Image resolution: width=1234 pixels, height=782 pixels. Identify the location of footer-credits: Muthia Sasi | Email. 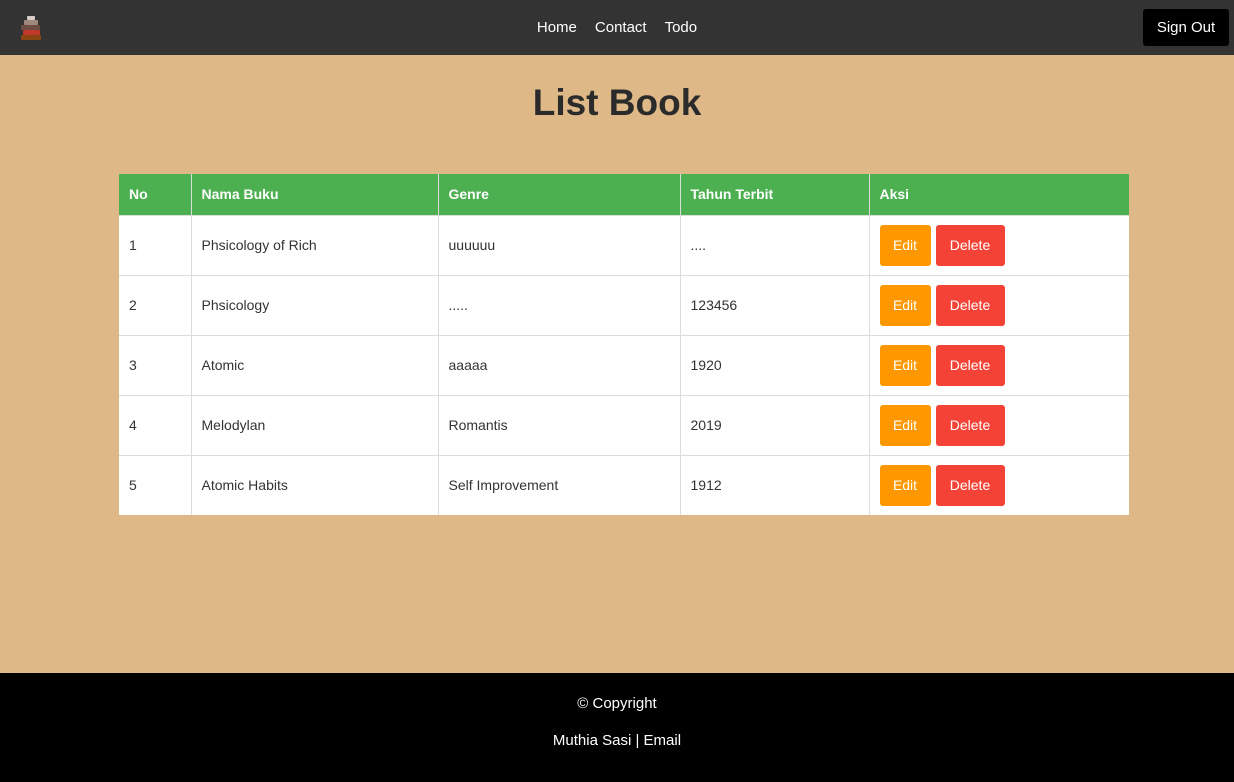
(617, 740).